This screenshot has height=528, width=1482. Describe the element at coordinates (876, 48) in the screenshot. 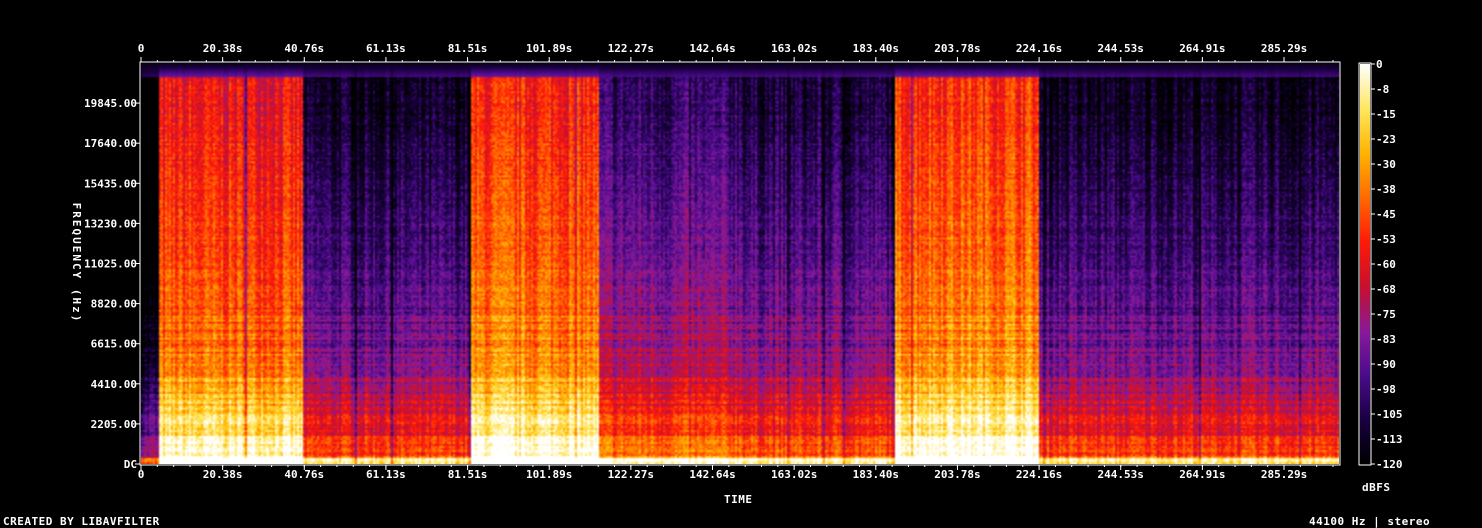

I see `x-tick-label-top: 183.40s` at that location.